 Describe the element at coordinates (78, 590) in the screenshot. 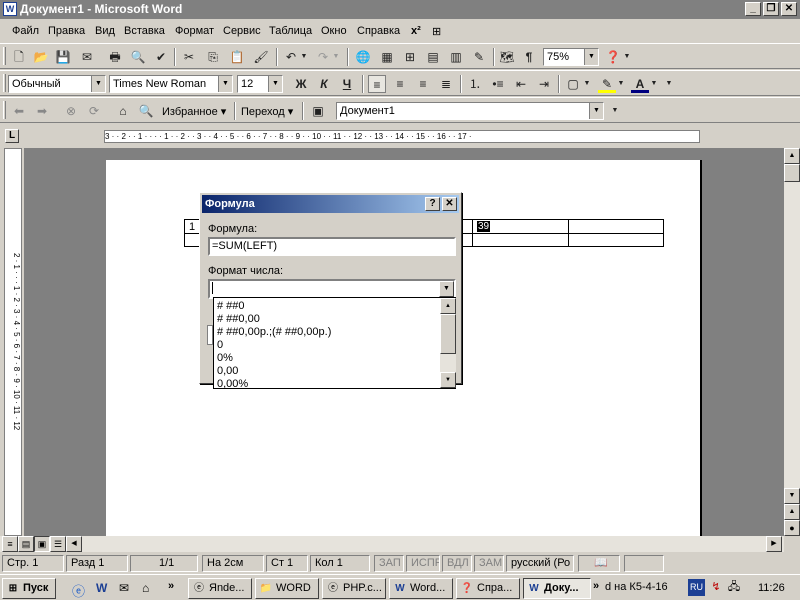

I see `ie-quicklaunch-icon: ⓔ` at that location.